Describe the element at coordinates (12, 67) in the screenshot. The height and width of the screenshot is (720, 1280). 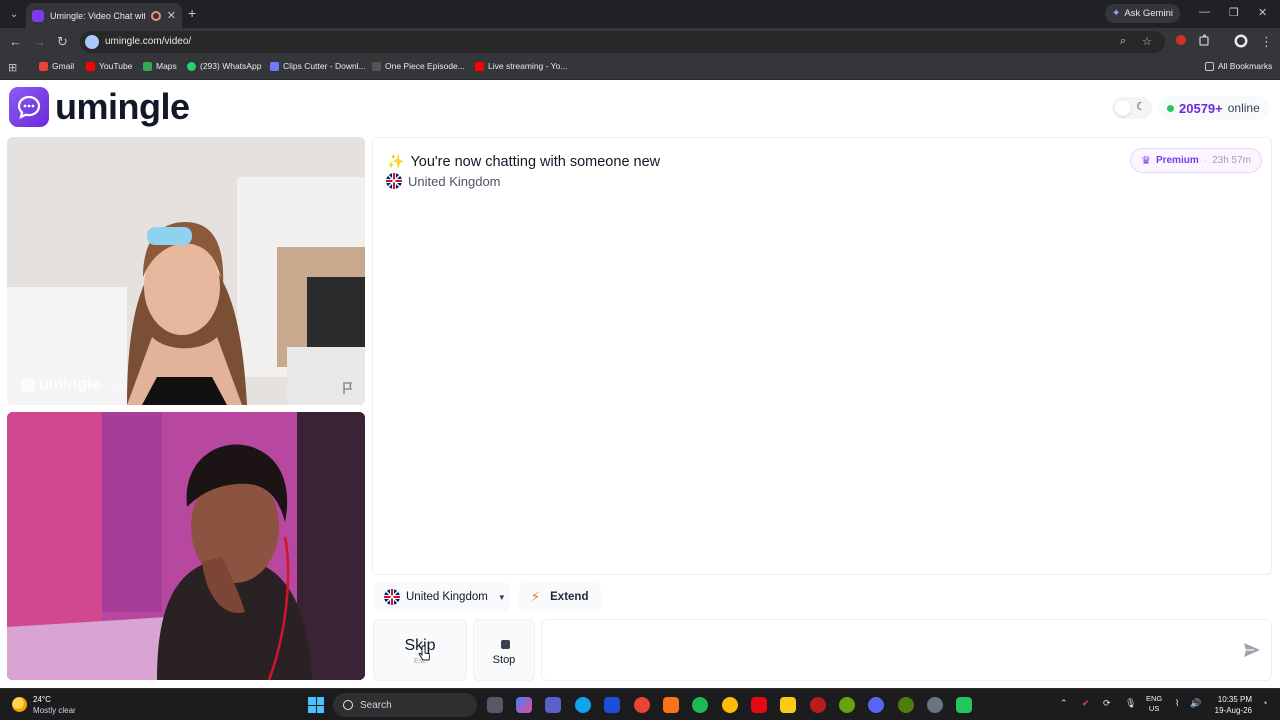
I see `apps-grid-icon: ⊞` at that location.